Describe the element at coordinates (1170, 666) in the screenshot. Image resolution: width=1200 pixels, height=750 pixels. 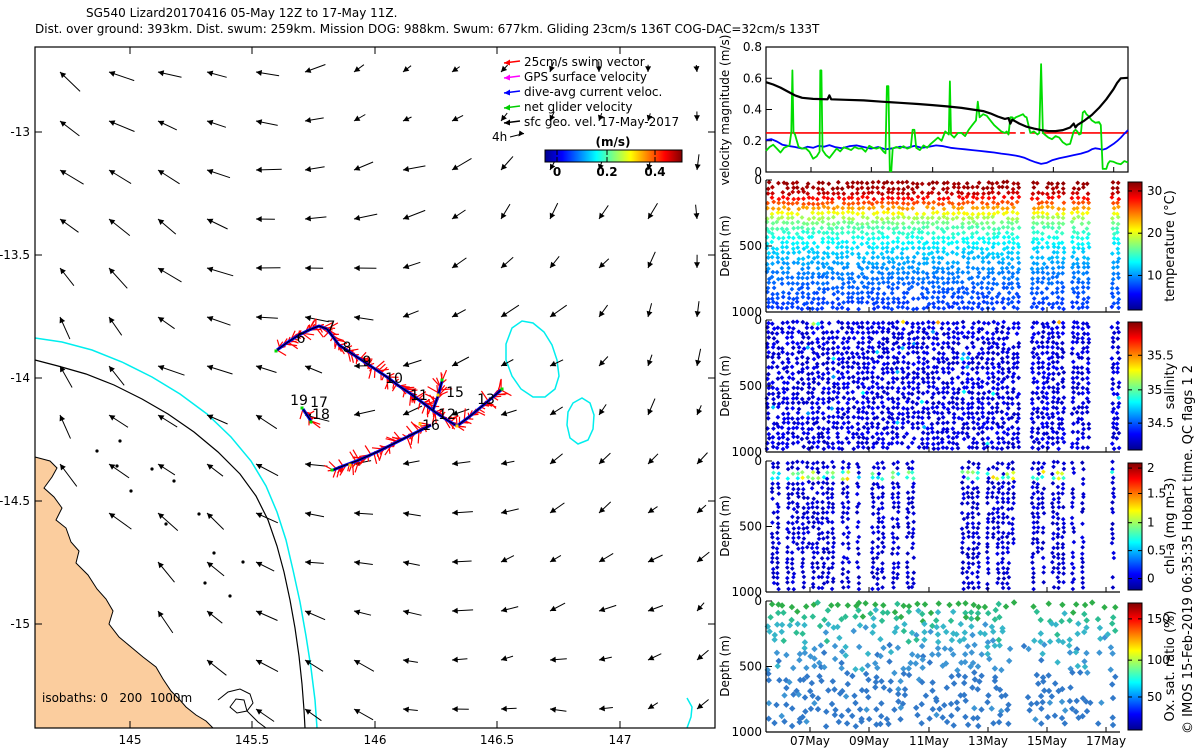
I see `colorbar-title-oxygen: Ox. sat. ratio (%)` at that location.